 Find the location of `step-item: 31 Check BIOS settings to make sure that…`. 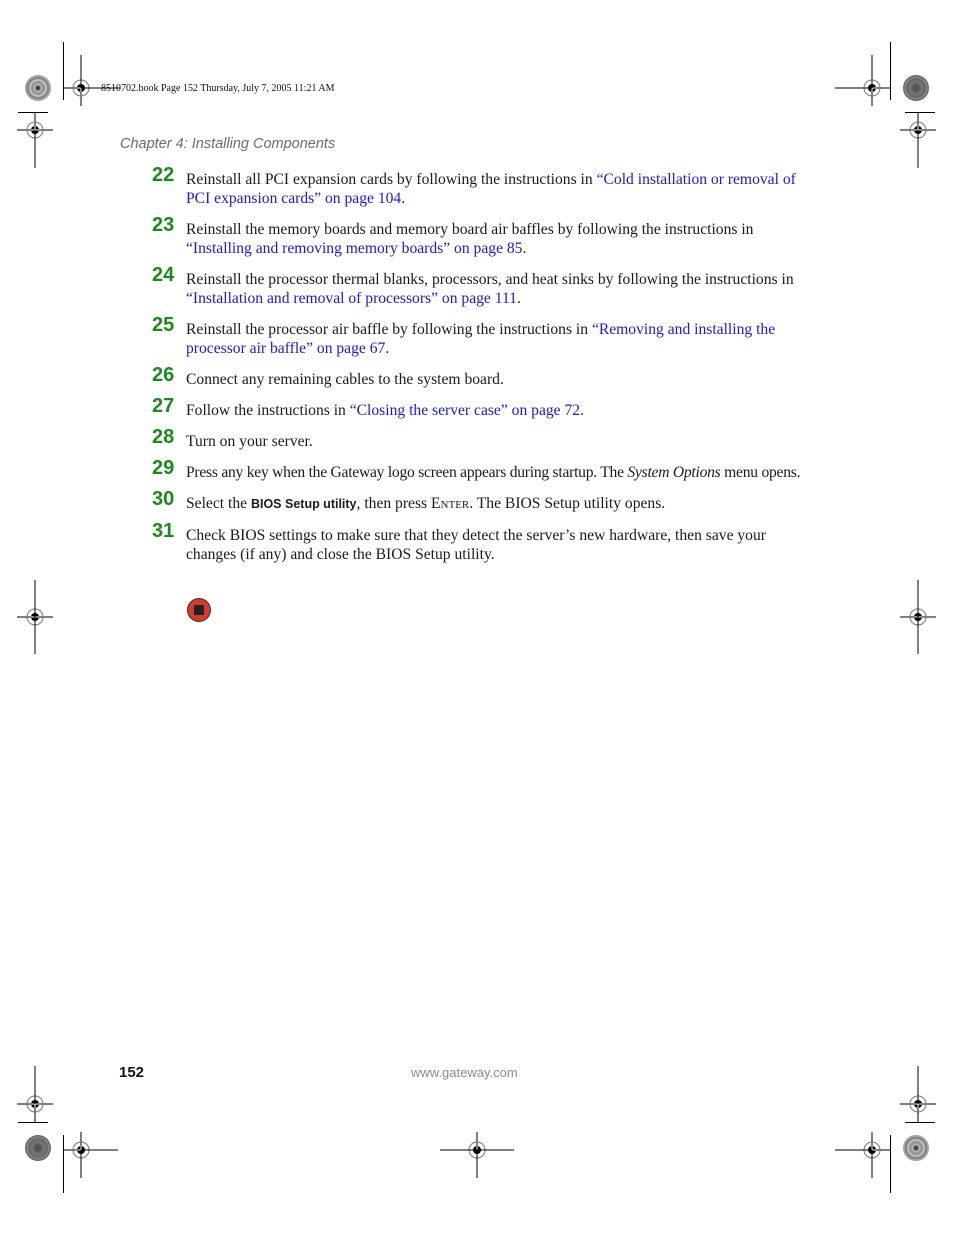

step-item: 31 Check BIOS settings to make sure that… is located at coordinates (480, 542).